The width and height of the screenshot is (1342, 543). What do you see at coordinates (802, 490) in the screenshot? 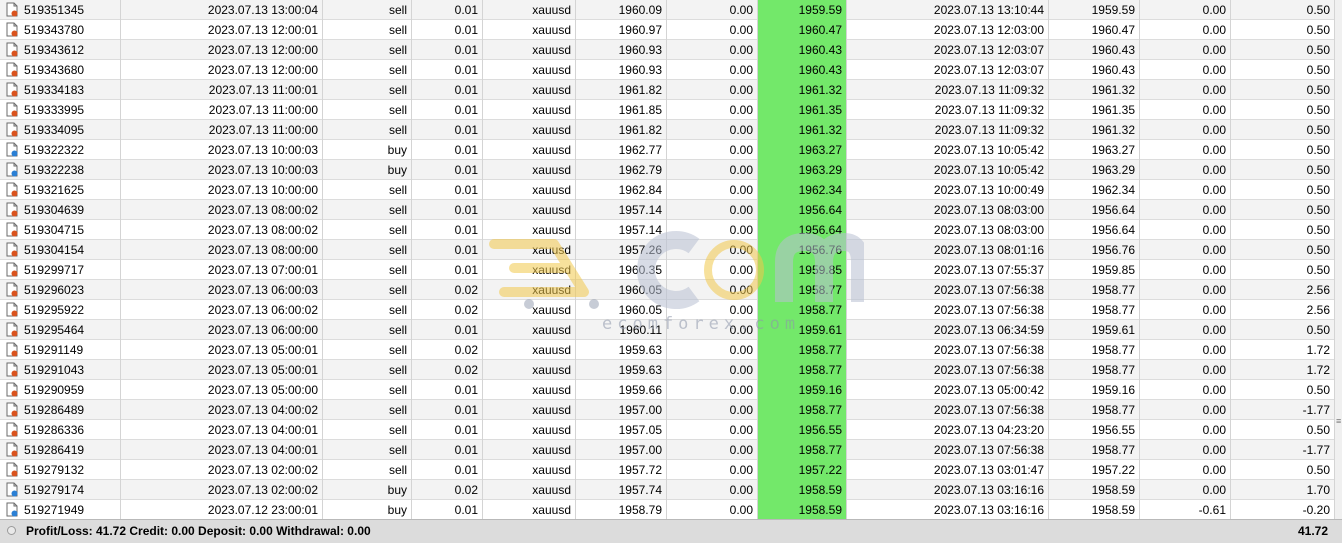
I see `take-profit-cell: 1958.59` at bounding box center [802, 490].